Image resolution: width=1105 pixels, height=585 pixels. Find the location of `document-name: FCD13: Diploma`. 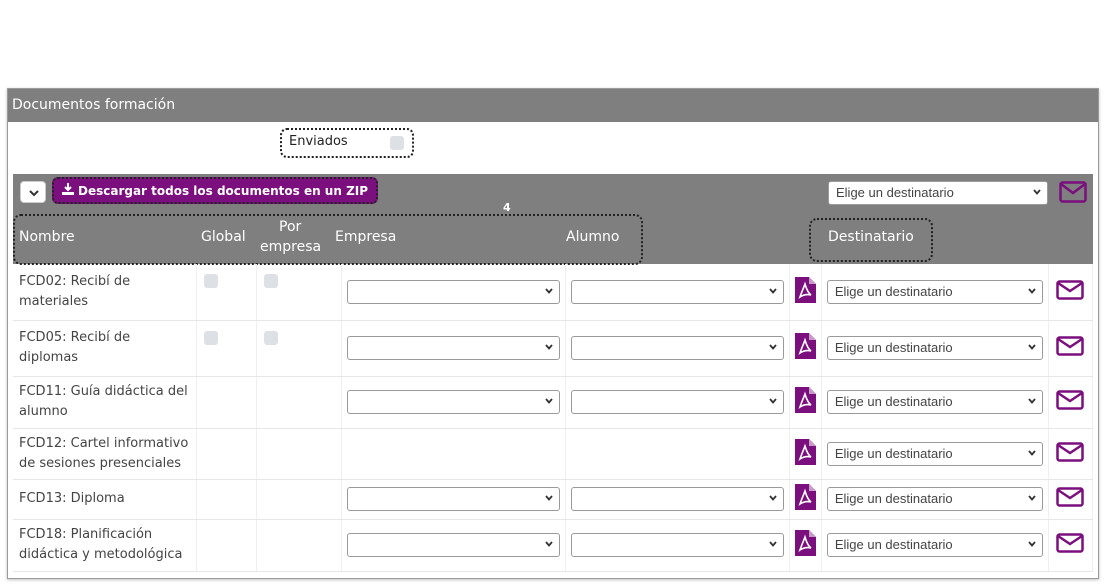

document-name: FCD13: Diploma is located at coordinates (105, 499).